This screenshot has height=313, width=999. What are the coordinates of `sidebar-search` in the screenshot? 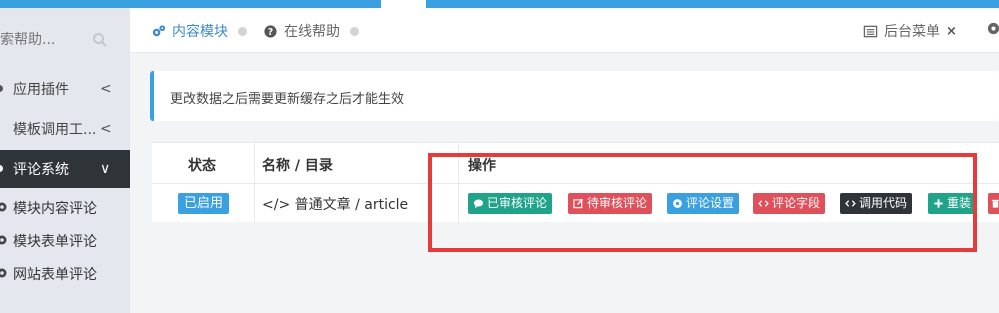 It's located at (60, 40).